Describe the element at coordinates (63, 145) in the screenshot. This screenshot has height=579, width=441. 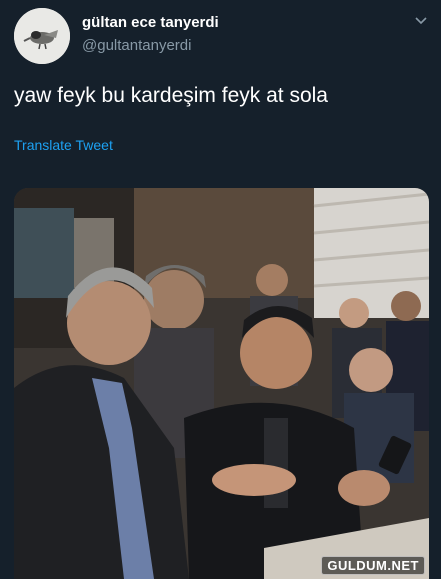
I see `translate-tweet-link: Translate Tweet` at that location.